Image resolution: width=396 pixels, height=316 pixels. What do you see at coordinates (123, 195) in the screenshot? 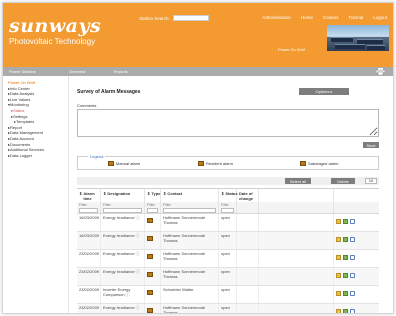
I see `col-designation: ⇕ Designation` at bounding box center [123, 195].